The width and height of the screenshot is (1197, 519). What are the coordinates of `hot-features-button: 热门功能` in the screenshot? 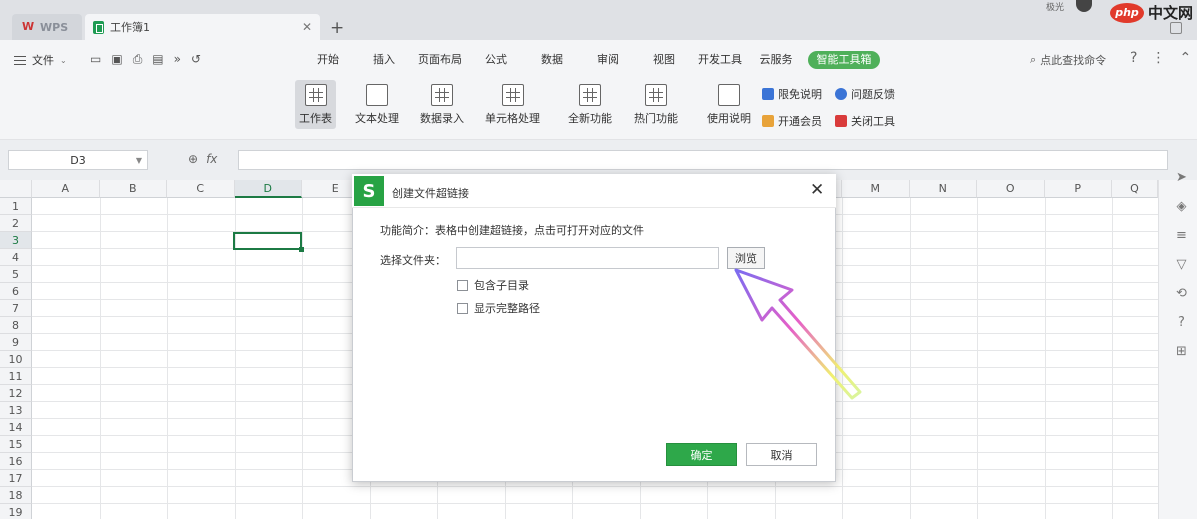 It's located at (656, 105).